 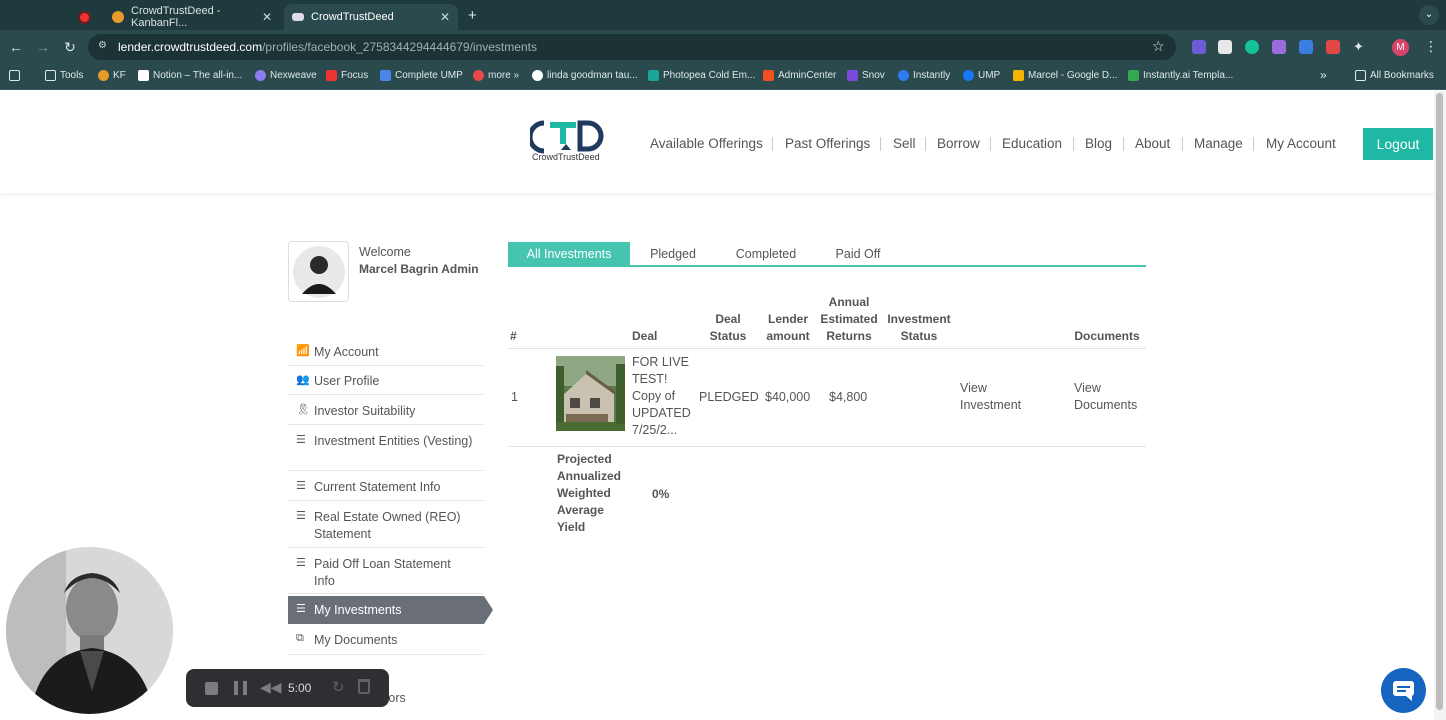 I want to click on crowdtrustdeed-logo: CrowdTrustDeed, so click(x=566, y=141).